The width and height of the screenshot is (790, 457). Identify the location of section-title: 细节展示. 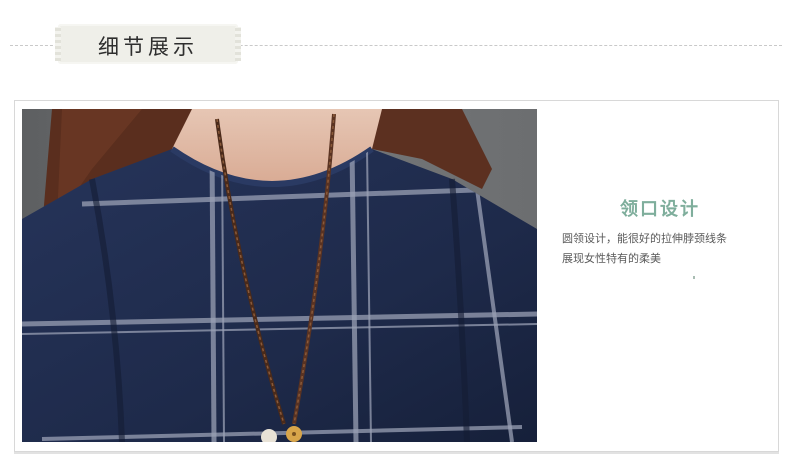
(148, 47).